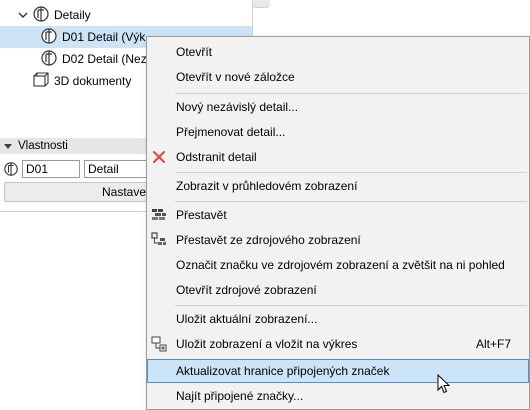 The width and height of the screenshot is (530, 410). What do you see at coordinates (268, 240) in the screenshot?
I see `menu-item-label: Přestavět ze zdrojového zobrazení` at bounding box center [268, 240].